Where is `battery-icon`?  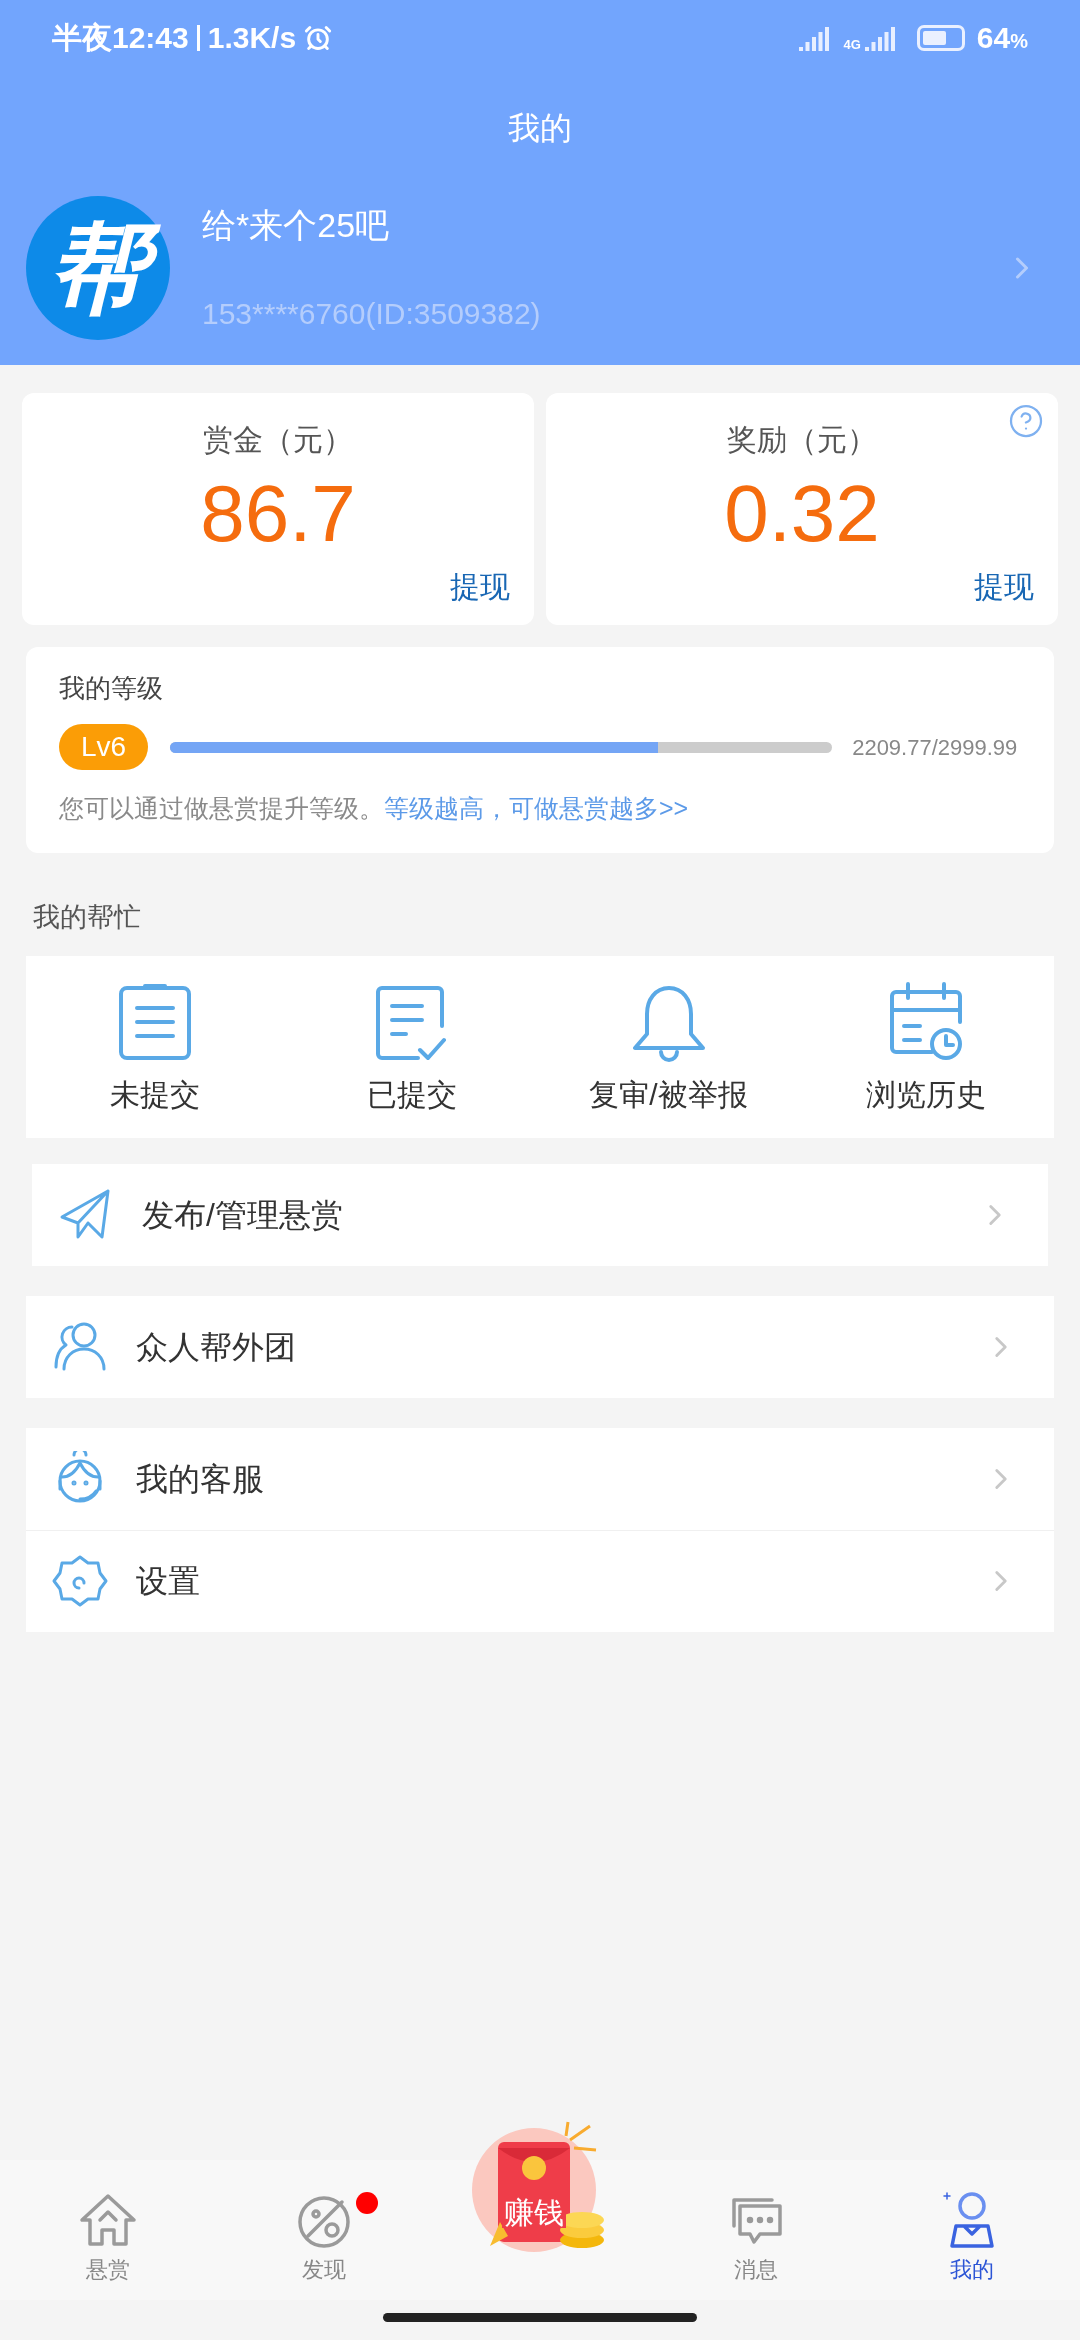
battery-icon is located at coordinates (940, 37).